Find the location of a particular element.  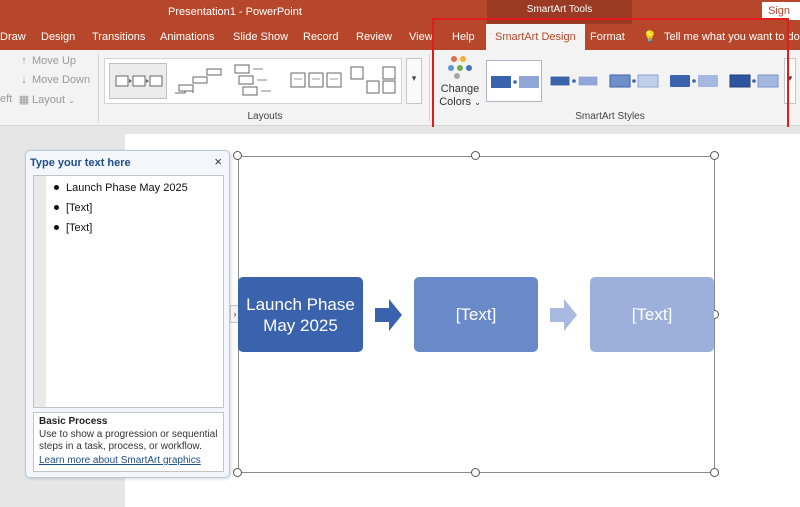

resize-handle-top is located at coordinates (475, 155).